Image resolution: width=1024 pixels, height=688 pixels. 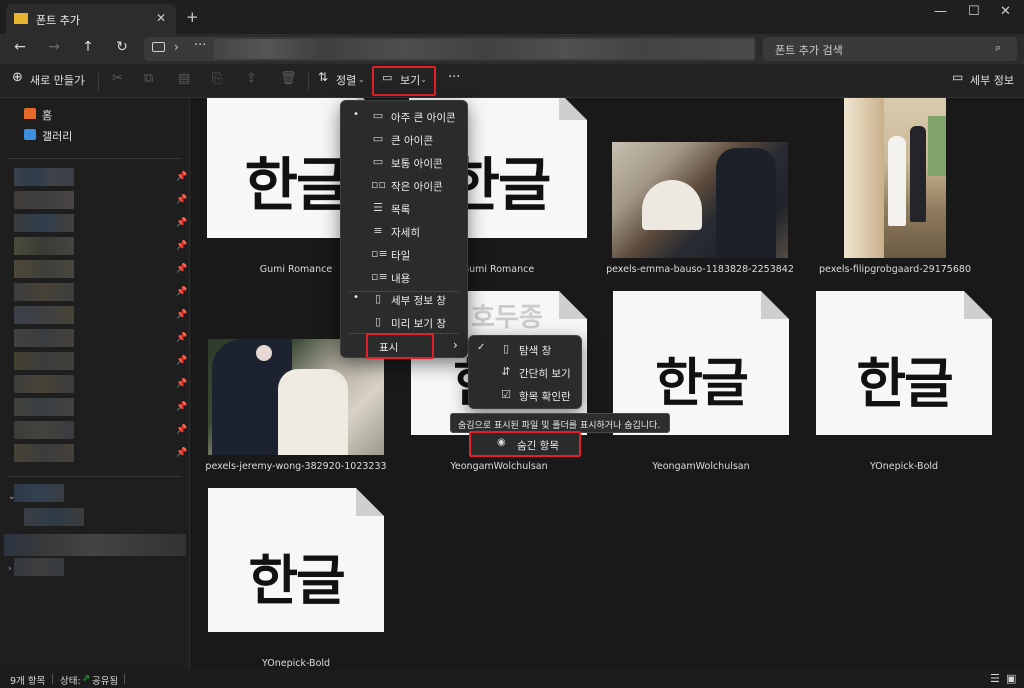 What do you see at coordinates (702, 384) in the screenshot?
I see `font-preview-glyph: 한글` at bounding box center [702, 384].